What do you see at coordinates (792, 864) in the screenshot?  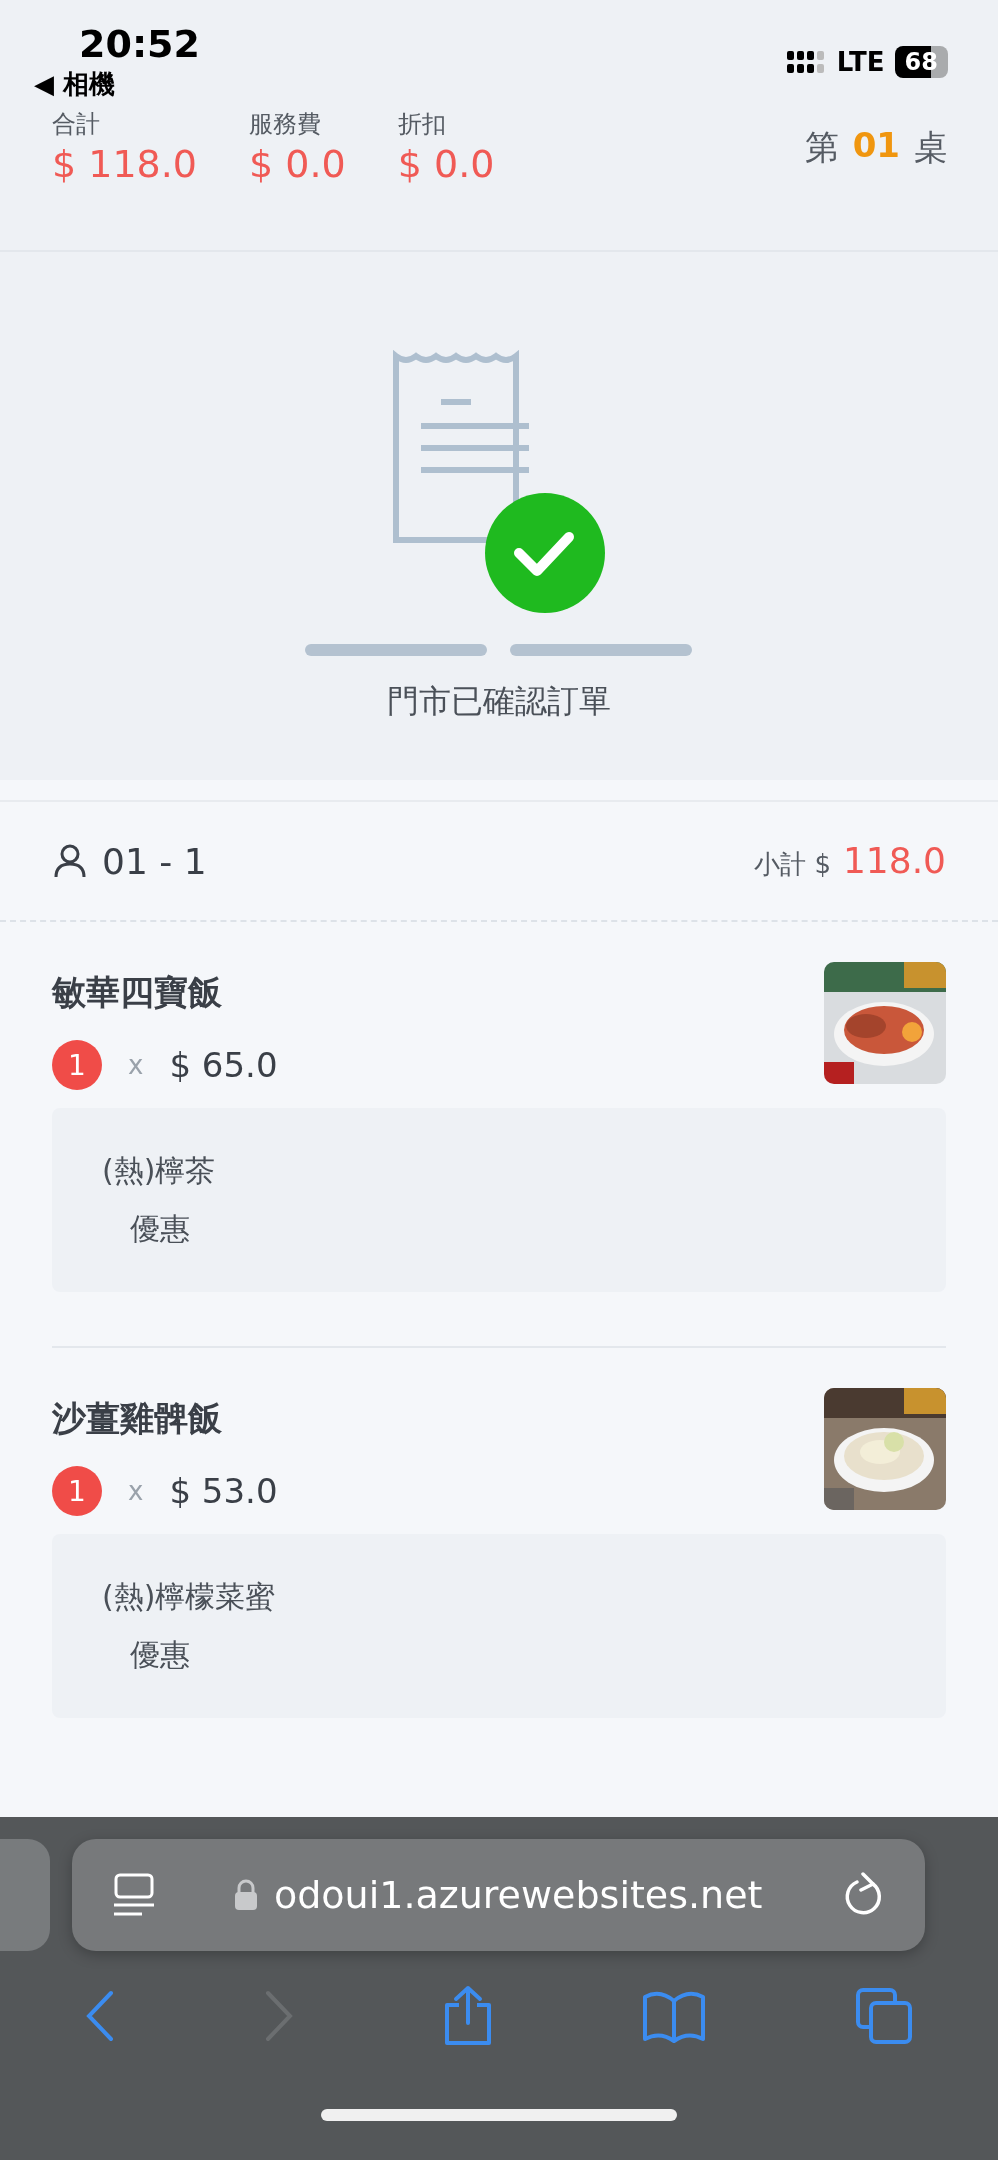 I see `subtotal-label: 小計 $` at bounding box center [792, 864].